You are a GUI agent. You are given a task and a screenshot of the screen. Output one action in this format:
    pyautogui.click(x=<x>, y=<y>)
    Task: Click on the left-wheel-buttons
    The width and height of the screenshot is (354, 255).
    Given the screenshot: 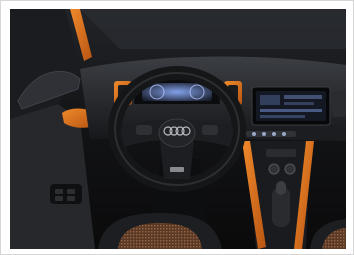 What is the action you would take?
    pyautogui.click(x=144, y=130)
    